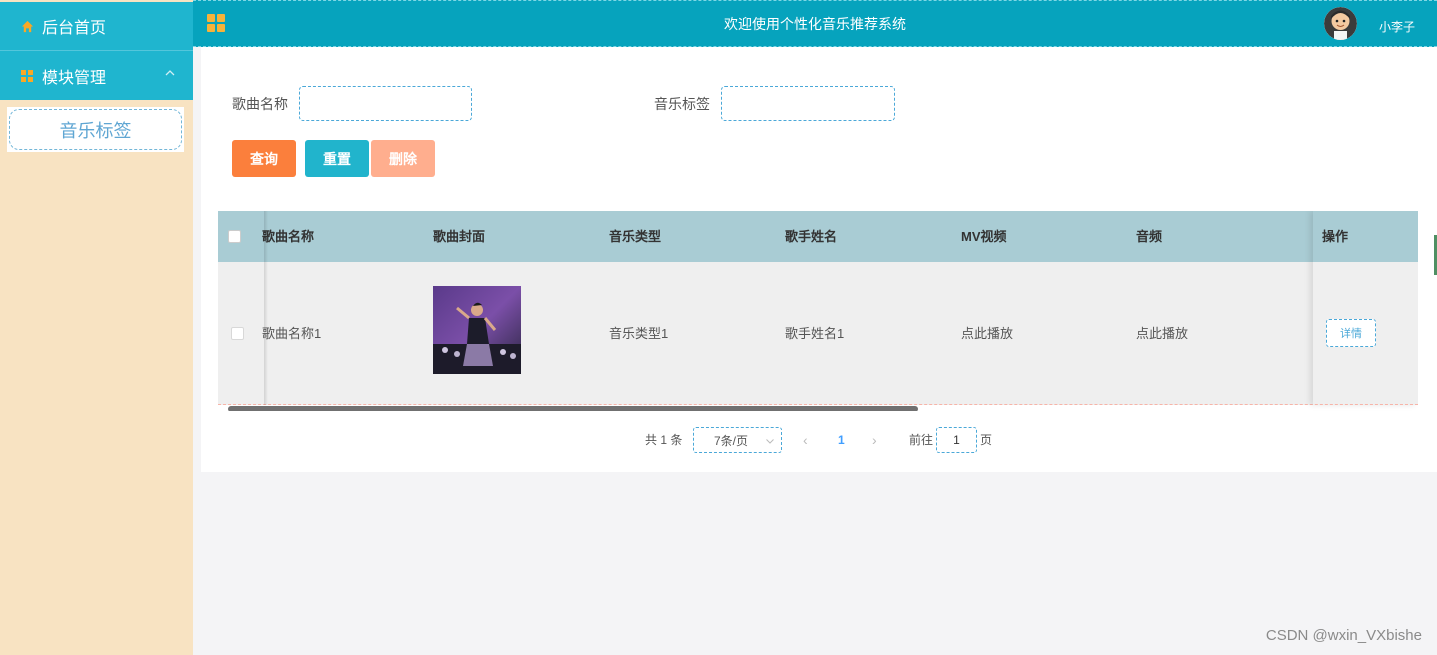 This screenshot has width=1437, height=655. Describe the element at coordinates (260, 104) in the screenshot. I see `song-name-label: 歌曲名称` at that location.